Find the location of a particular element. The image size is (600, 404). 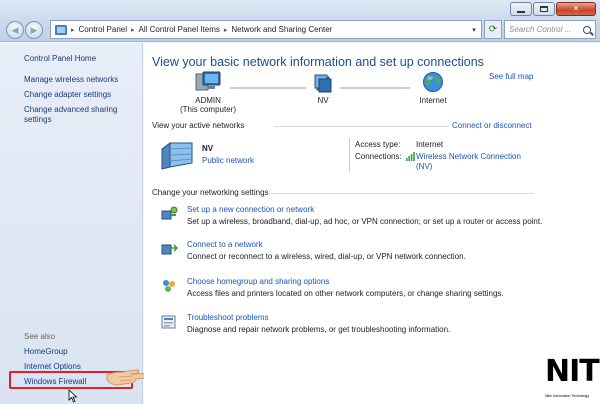

computer-icon is located at coordinates (208, 81).